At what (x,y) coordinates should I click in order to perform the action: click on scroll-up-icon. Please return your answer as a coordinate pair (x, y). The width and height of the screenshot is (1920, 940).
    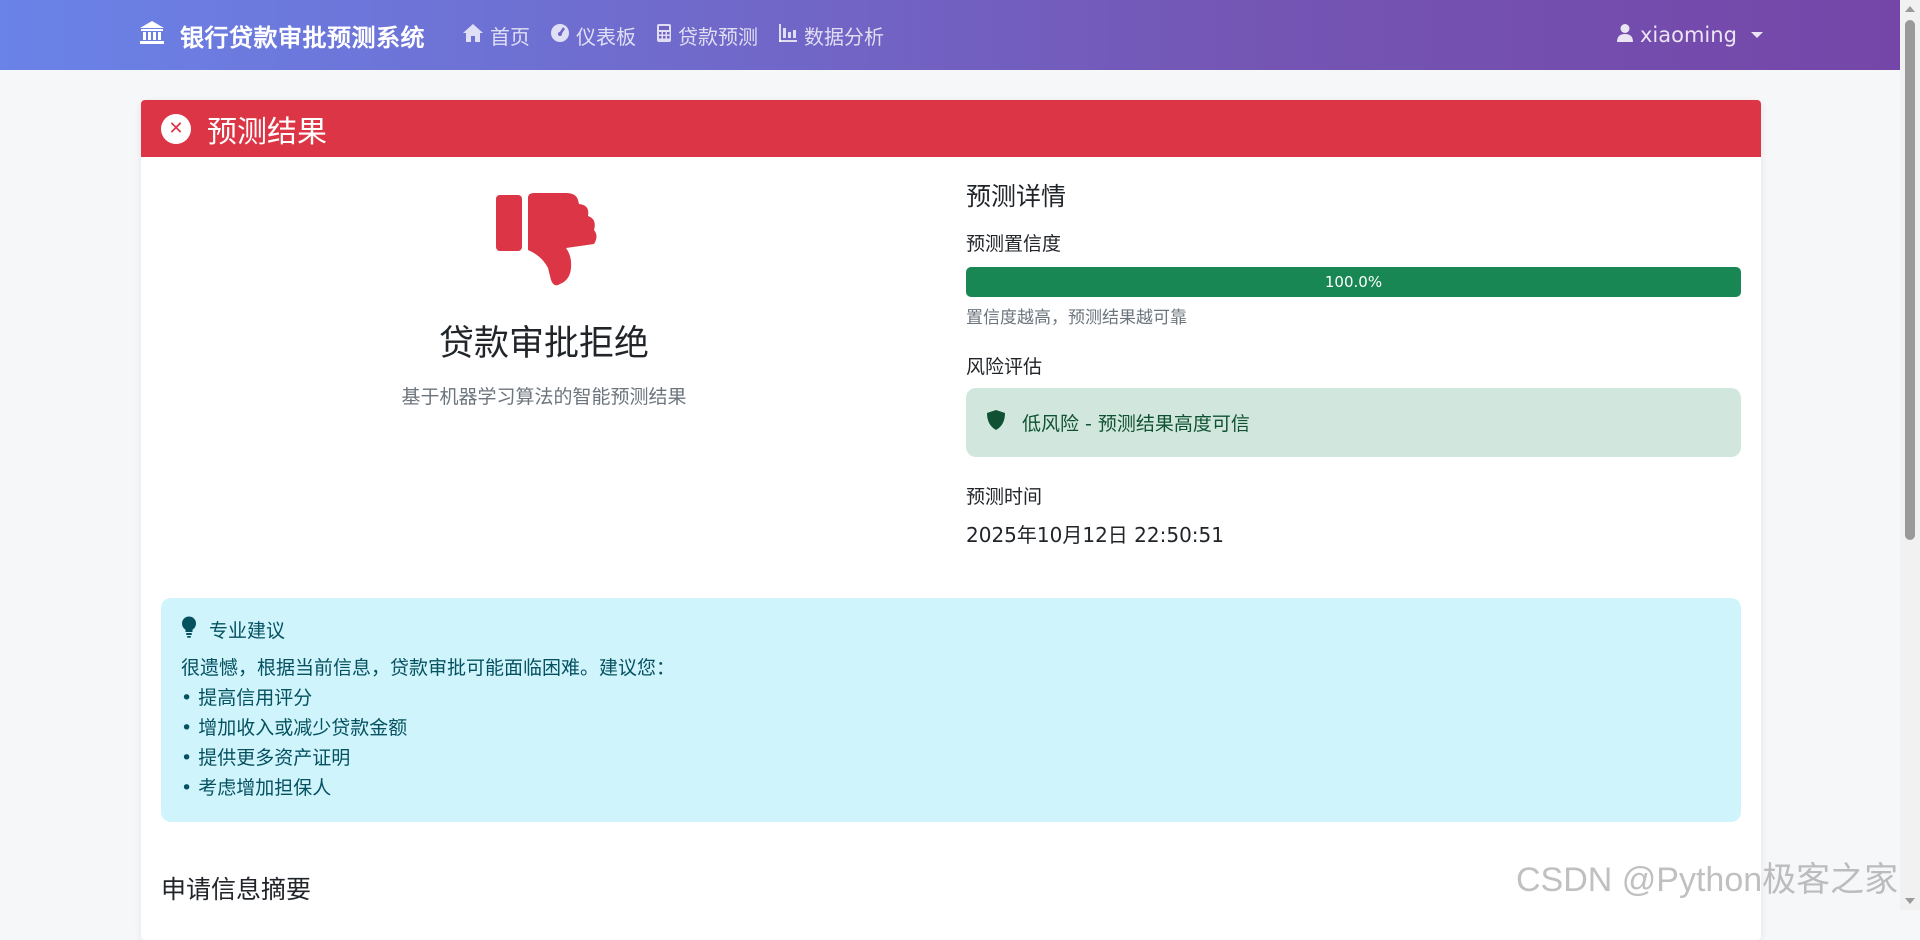
    Looking at the image, I should click on (1910, 9).